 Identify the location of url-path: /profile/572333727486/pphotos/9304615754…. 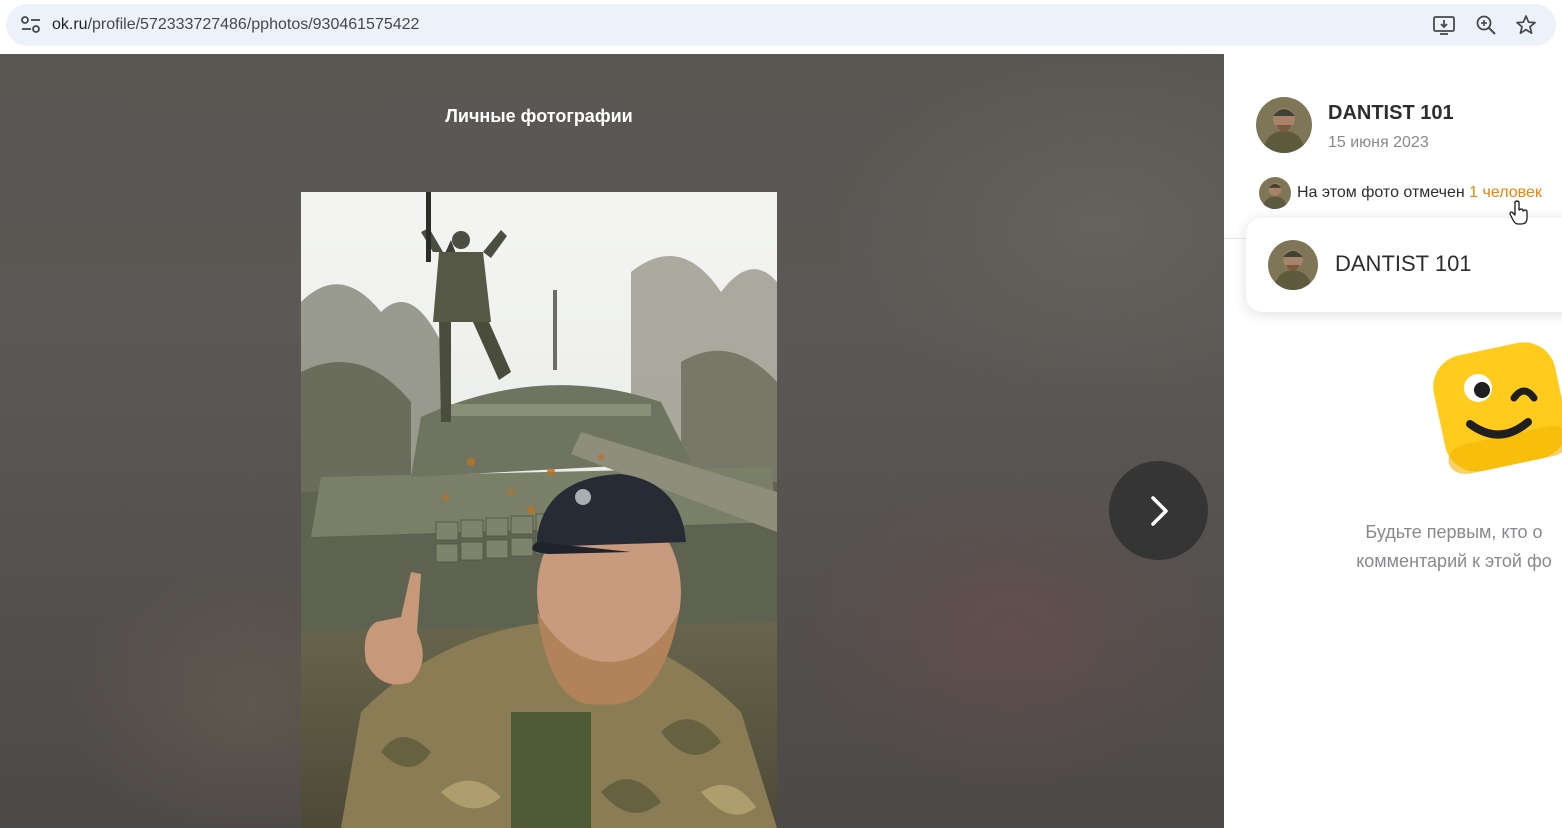
(253, 24).